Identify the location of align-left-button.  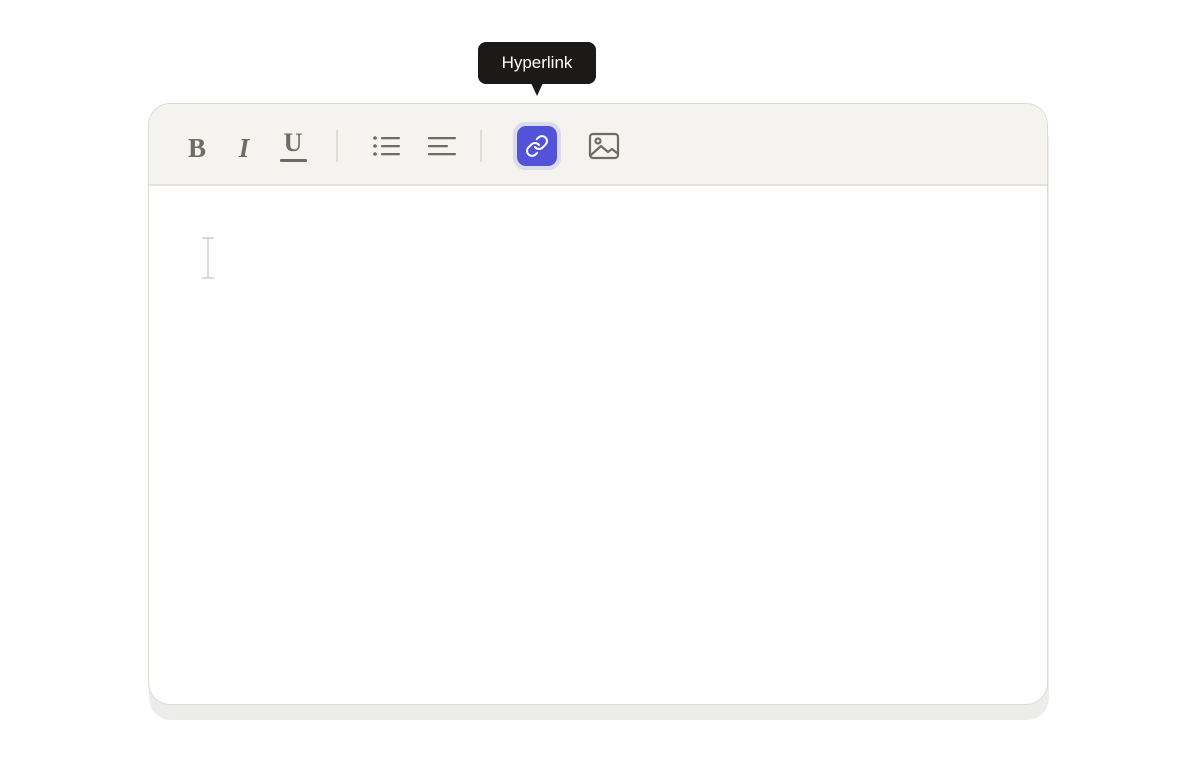
(442, 146).